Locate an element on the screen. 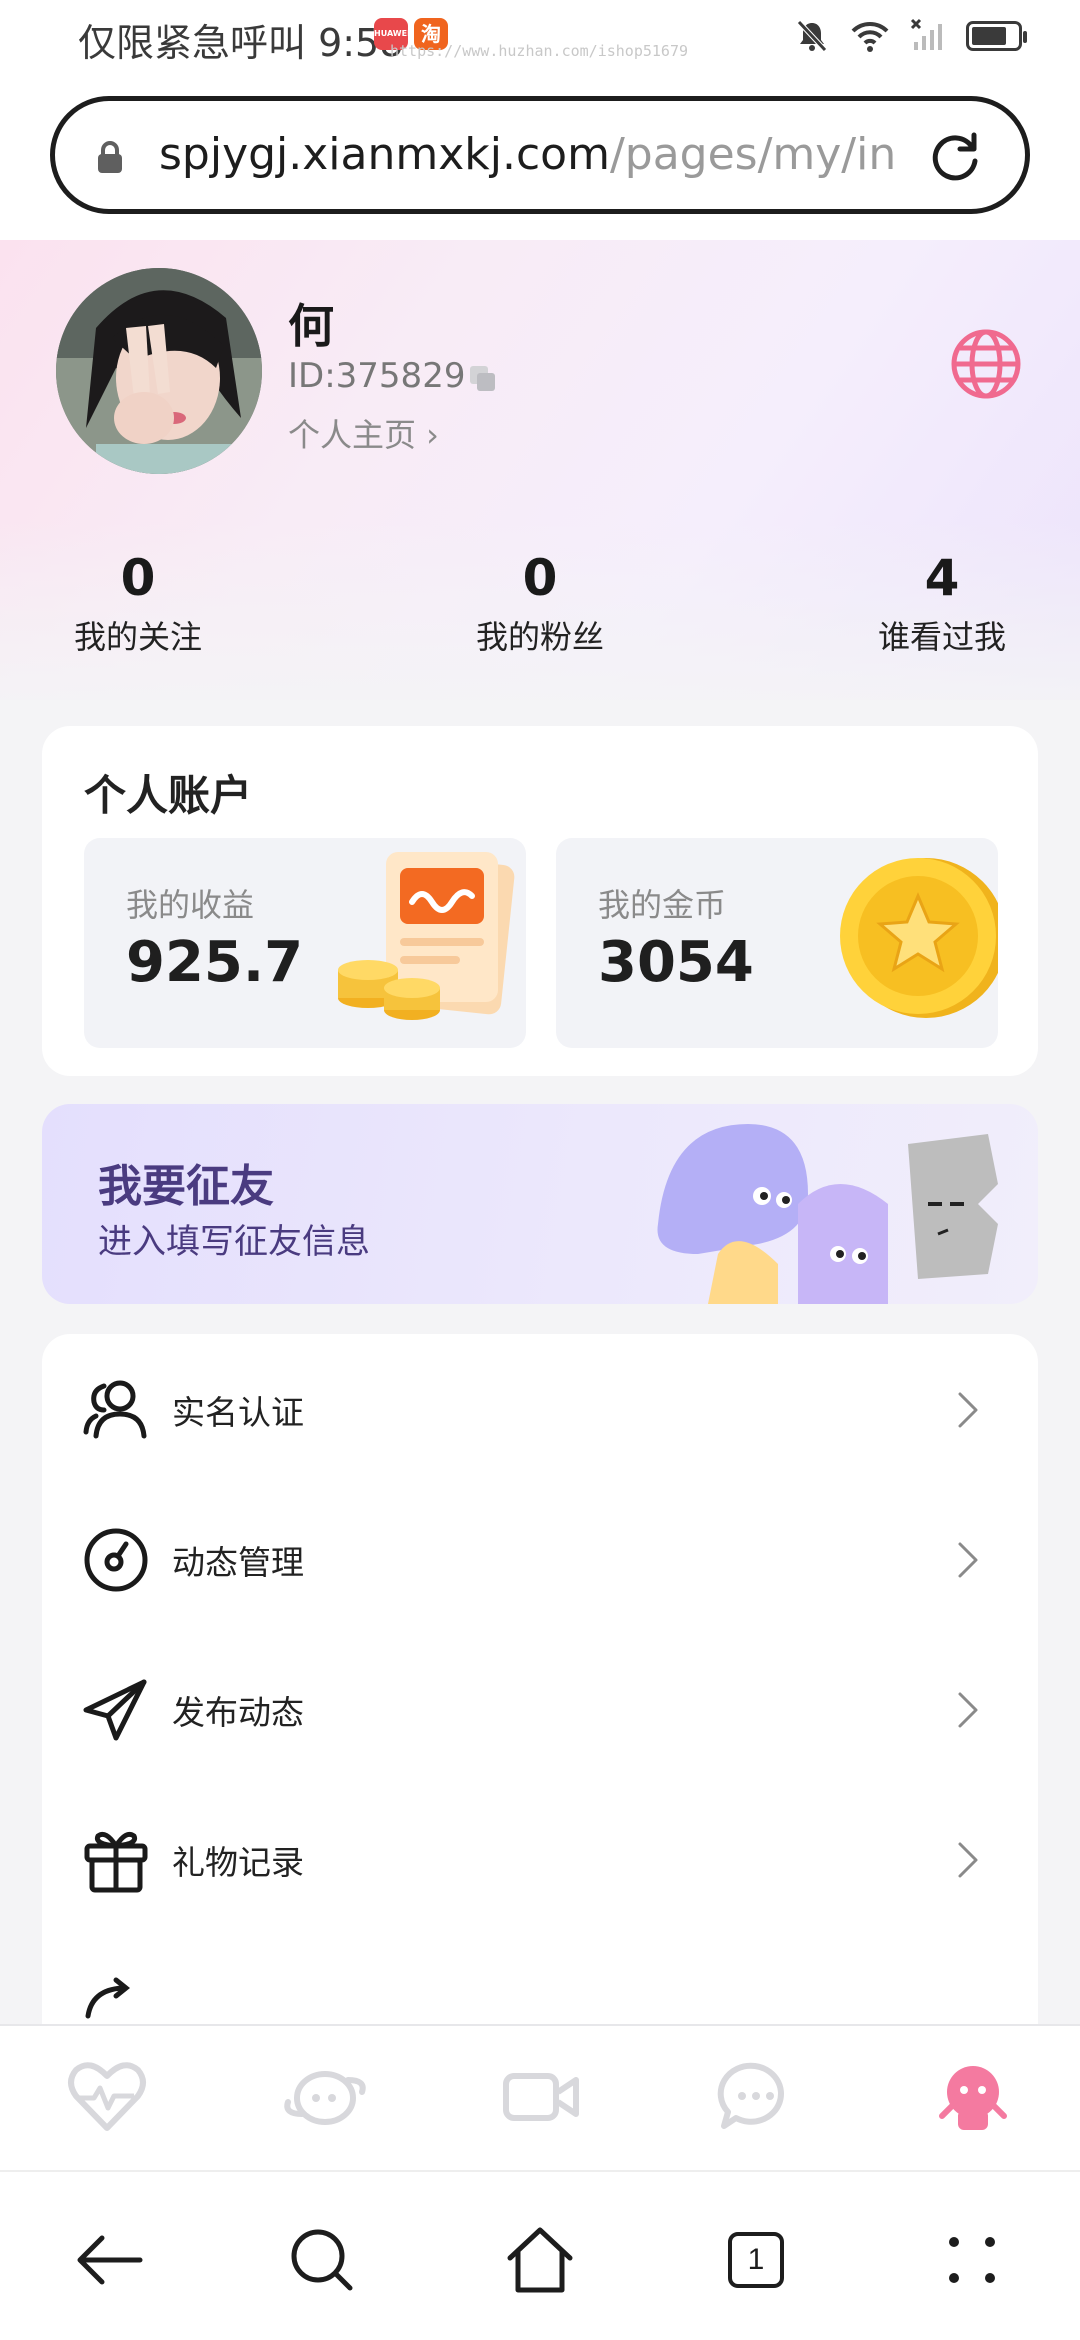 This screenshot has width=1080, height=2340. recruit-title: 我要征友 is located at coordinates (186, 1186).